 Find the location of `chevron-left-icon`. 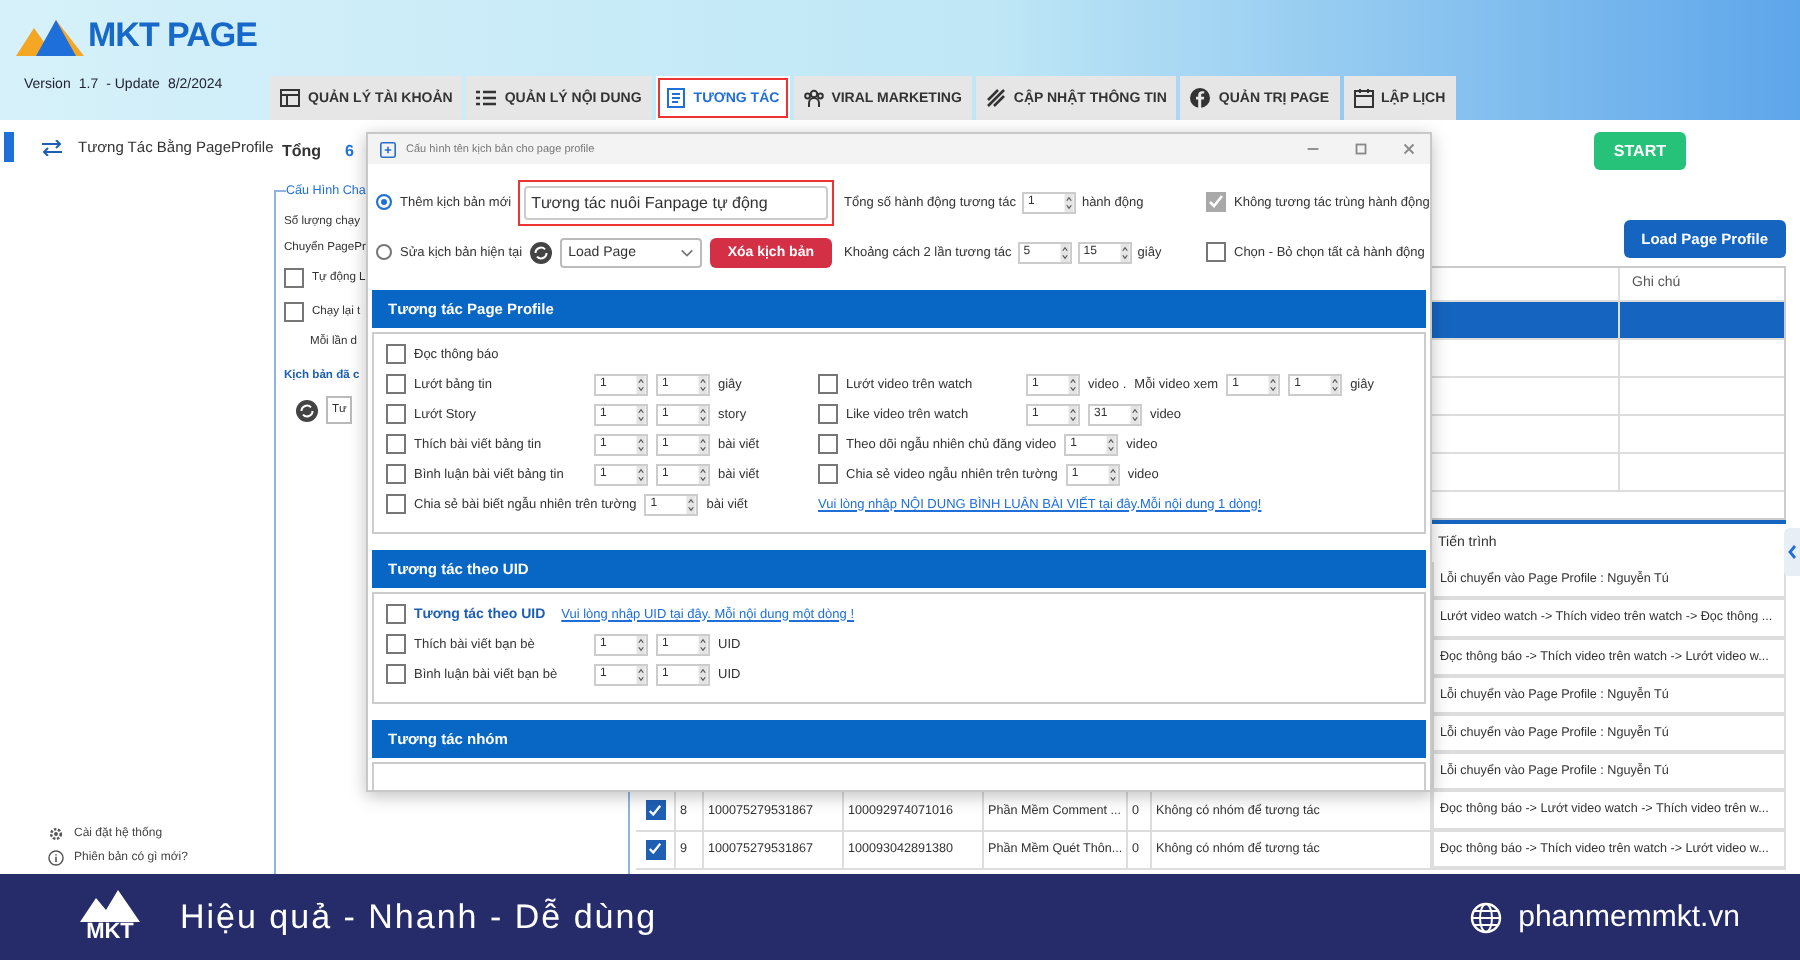

chevron-left-icon is located at coordinates (1792, 552).